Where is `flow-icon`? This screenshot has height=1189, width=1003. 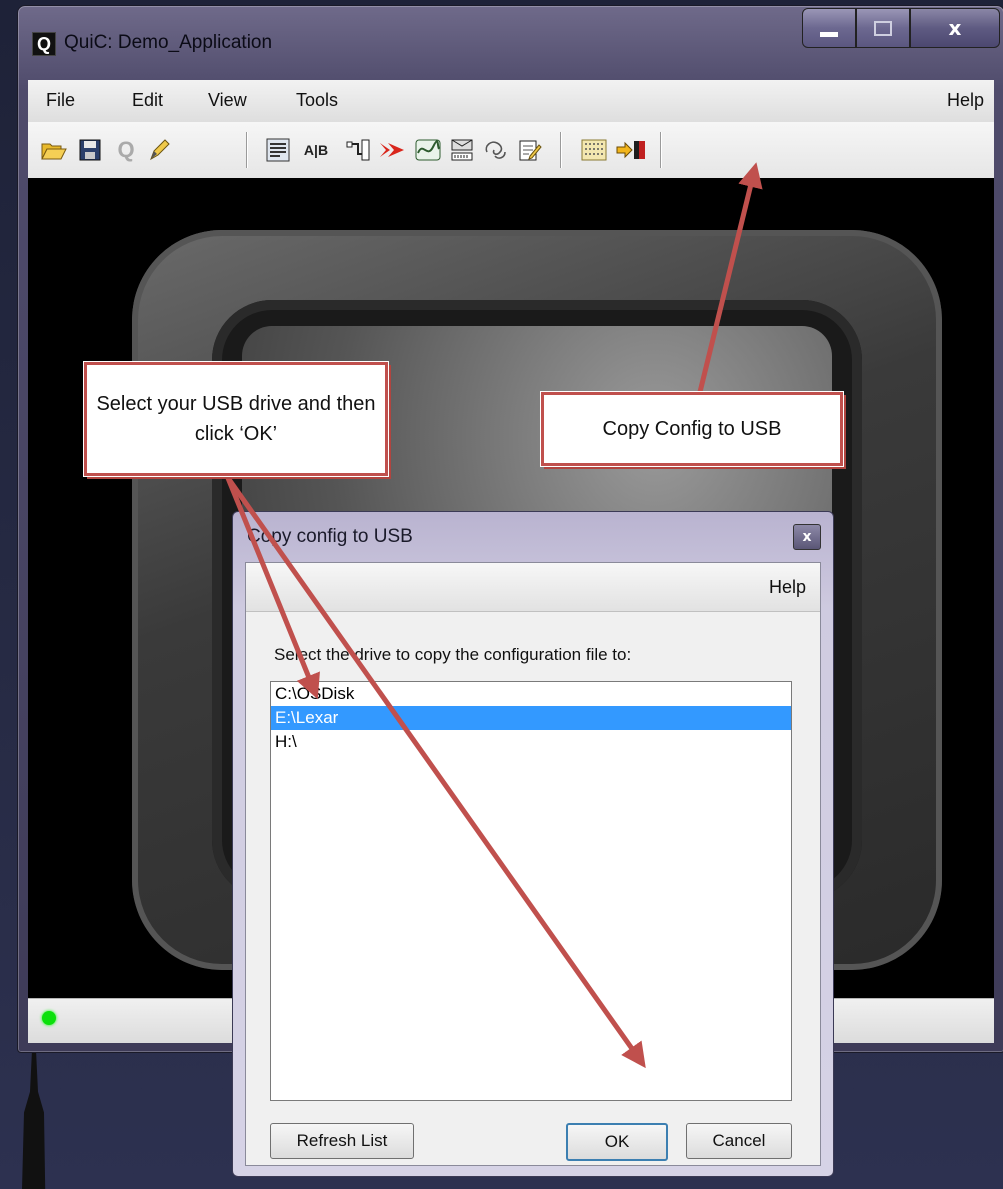
flow-icon is located at coordinates (358, 150).